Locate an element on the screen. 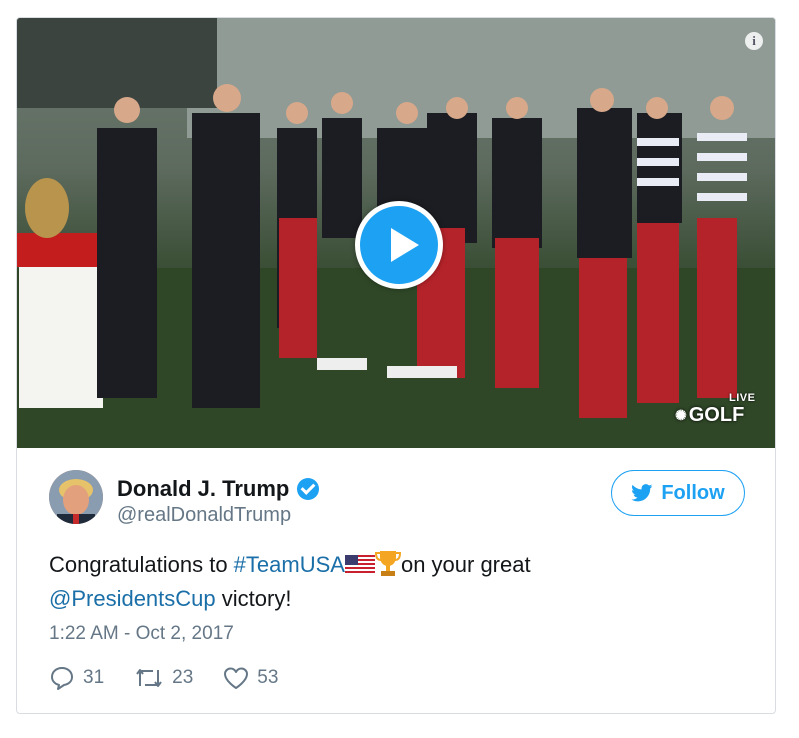 The image size is (799, 738). tweet-timestamp: 1:22 AM - Oct 2, 2017 is located at coordinates (141, 634).